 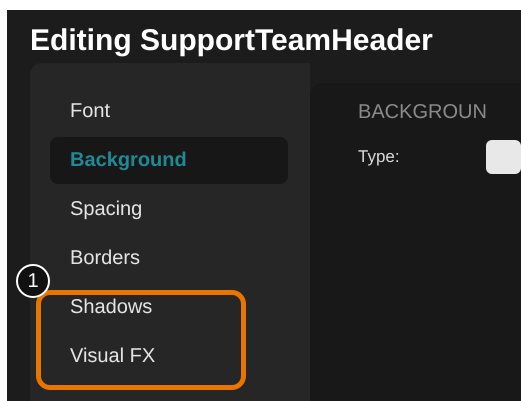 I want to click on sidebar-item: Spacing, so click(x=169, y=209).